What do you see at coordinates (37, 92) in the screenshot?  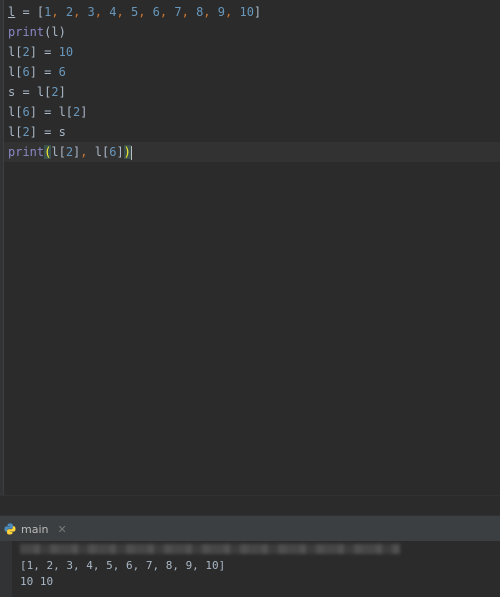 I see `code-line-5: s = l[2]` at bounding box center [37, 92].